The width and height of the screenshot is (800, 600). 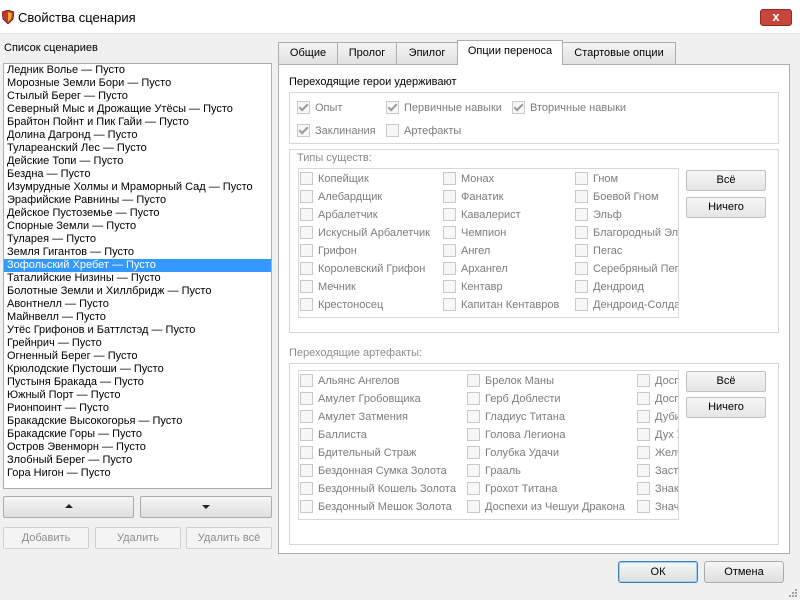 What do you see at coordinates (744, 572) in the screenshot?
I see `cancel-button: Отмена` at bounding box center [744, 572].